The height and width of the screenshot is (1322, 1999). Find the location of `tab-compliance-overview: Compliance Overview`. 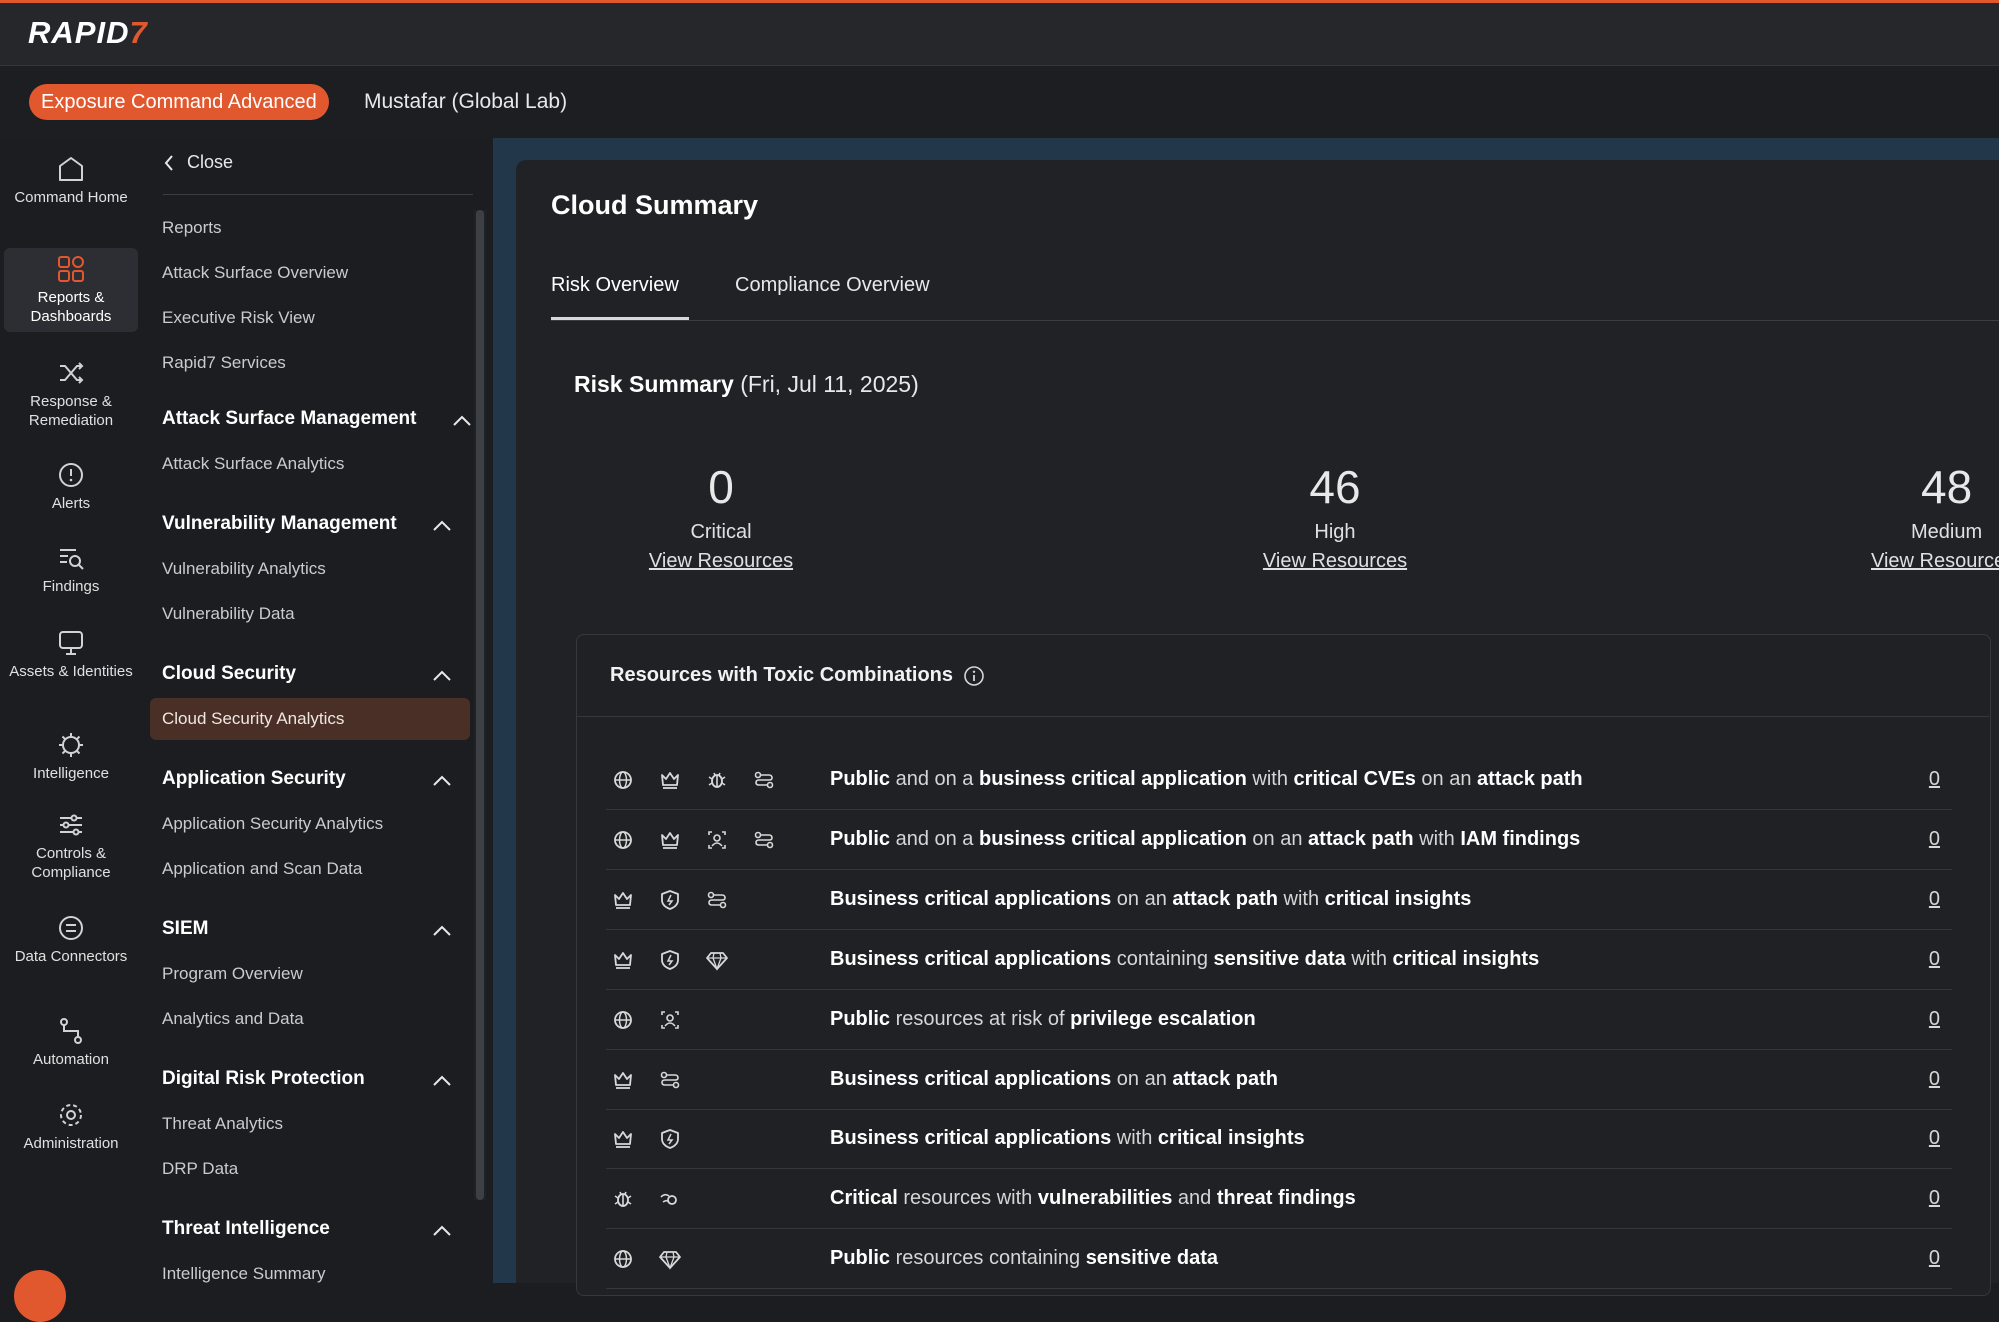

tab-compliance-overview: Compliance Overview is located at coordinates (832, 285).